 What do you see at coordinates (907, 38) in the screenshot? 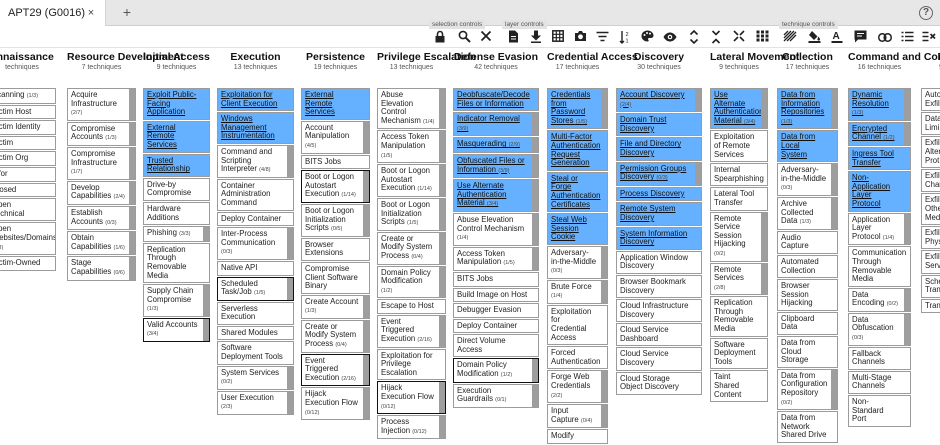
I see `metadata-icon` at bounding box center [907, 38].